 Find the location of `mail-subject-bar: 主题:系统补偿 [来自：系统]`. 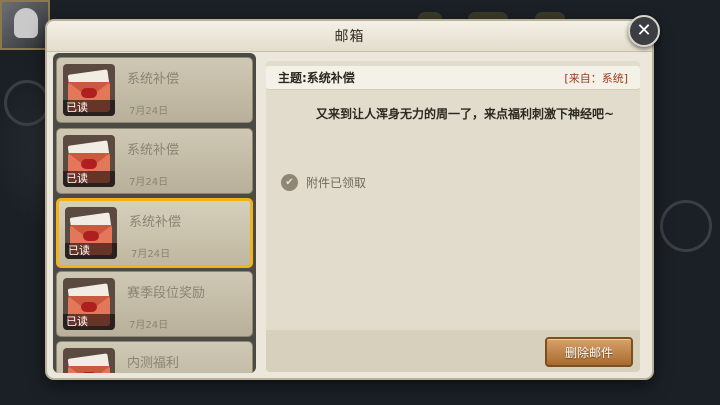

mail-subject-bar: 主题:系统补偿 [来自：系统] is located at coordinates (453, 78).